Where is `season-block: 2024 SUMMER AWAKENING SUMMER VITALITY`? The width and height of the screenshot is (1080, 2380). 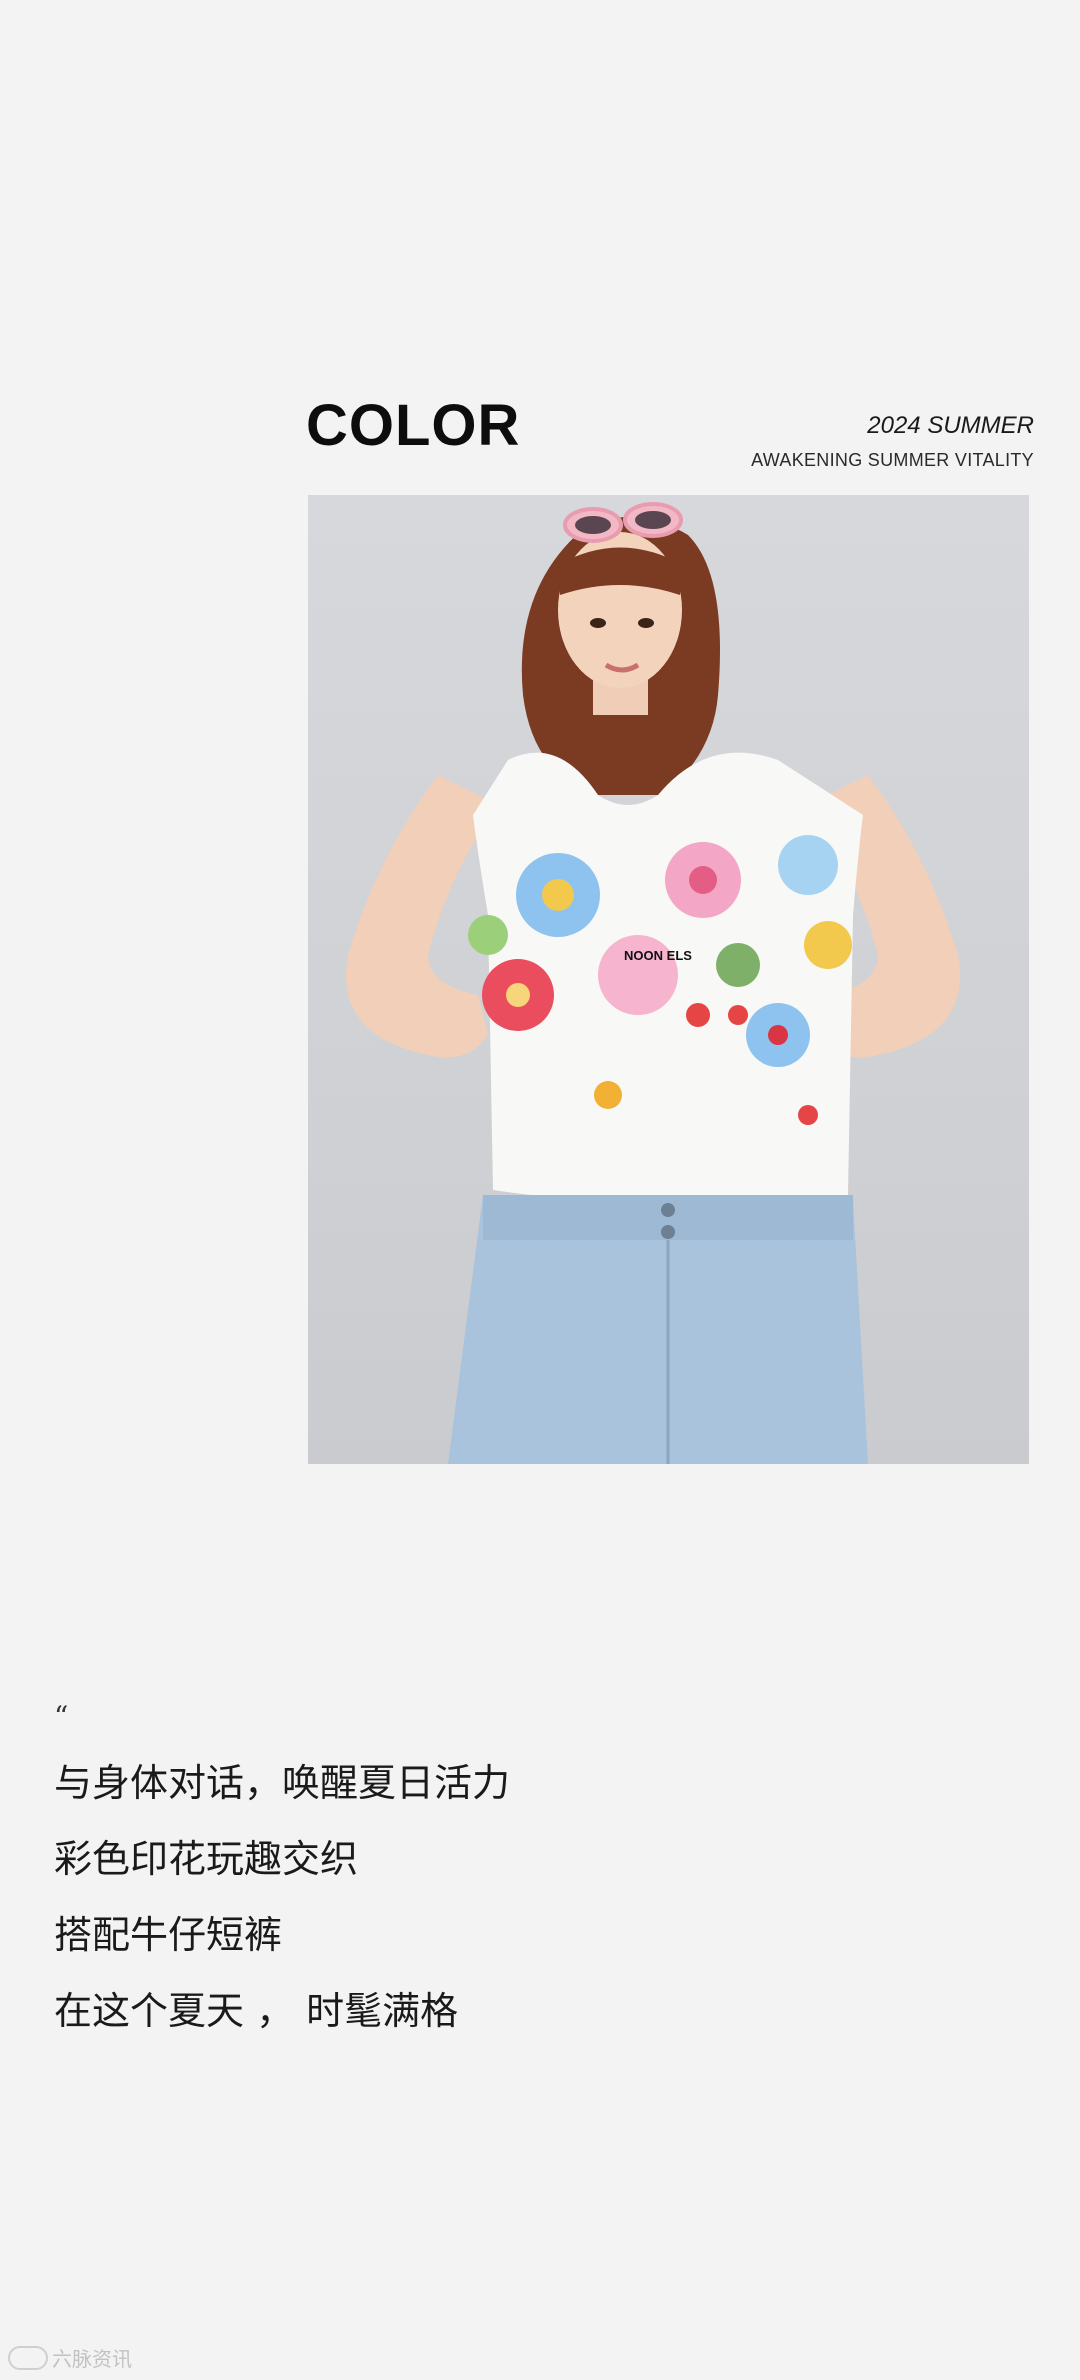
season-block: 2024 SUMMER AWAKENING SUMMER VITALITY is located at coordinates (892, 441).